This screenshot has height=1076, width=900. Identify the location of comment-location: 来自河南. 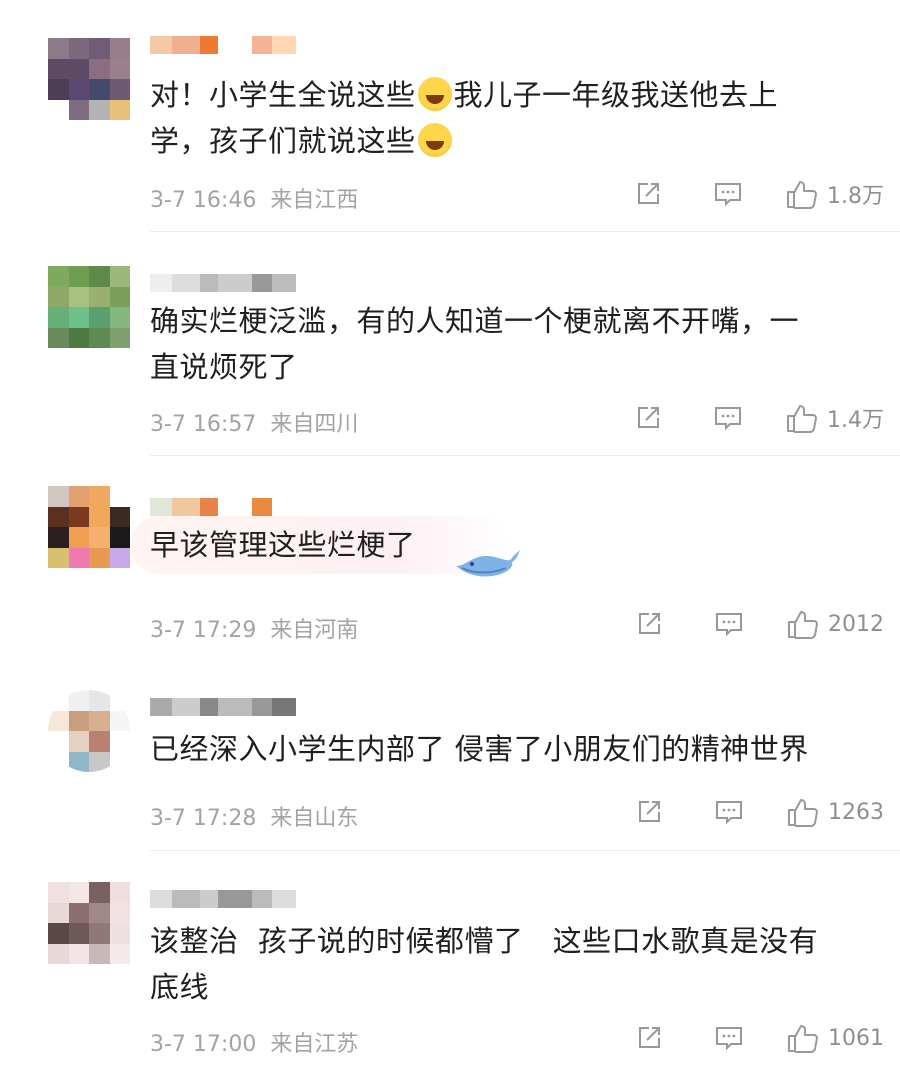
(314, 630).